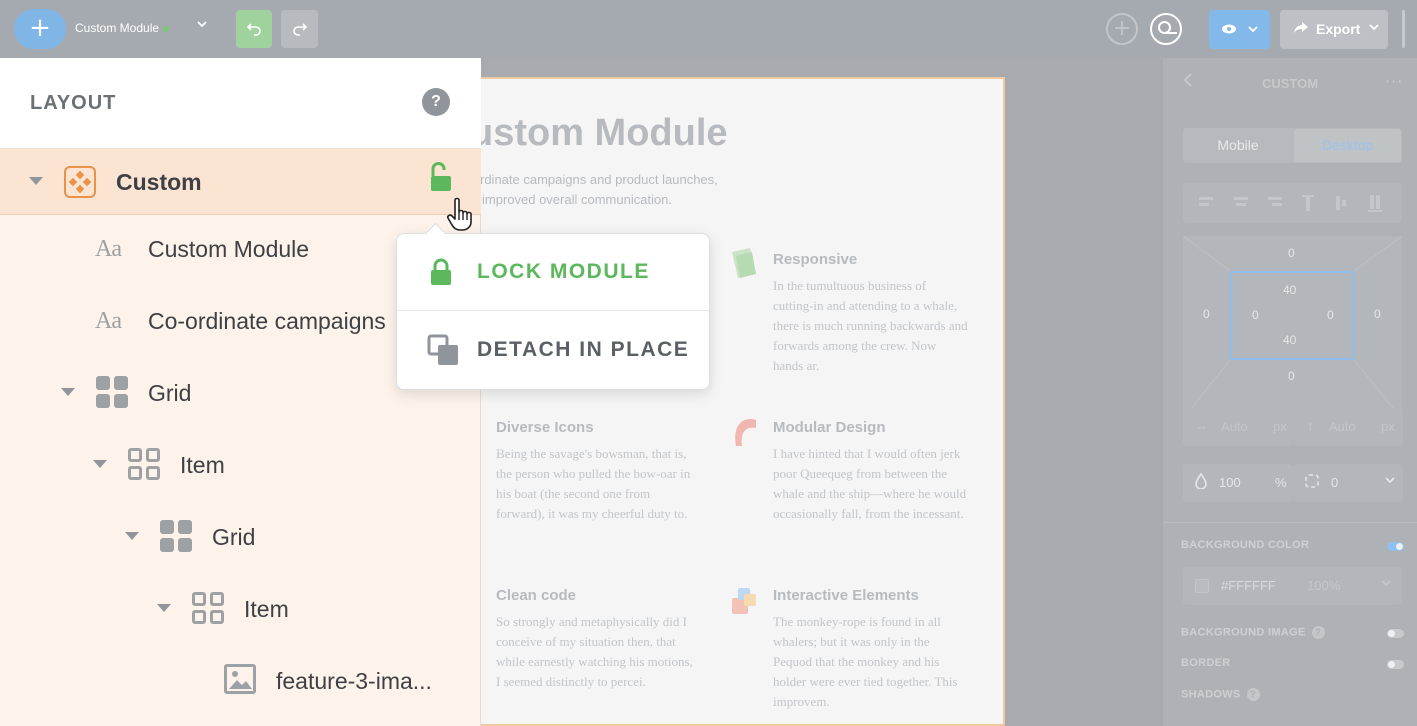  Describe the element at coordinates (1201, 425) in the screenshot. I see `horizontal-arrows-icon: ↔` at that location.